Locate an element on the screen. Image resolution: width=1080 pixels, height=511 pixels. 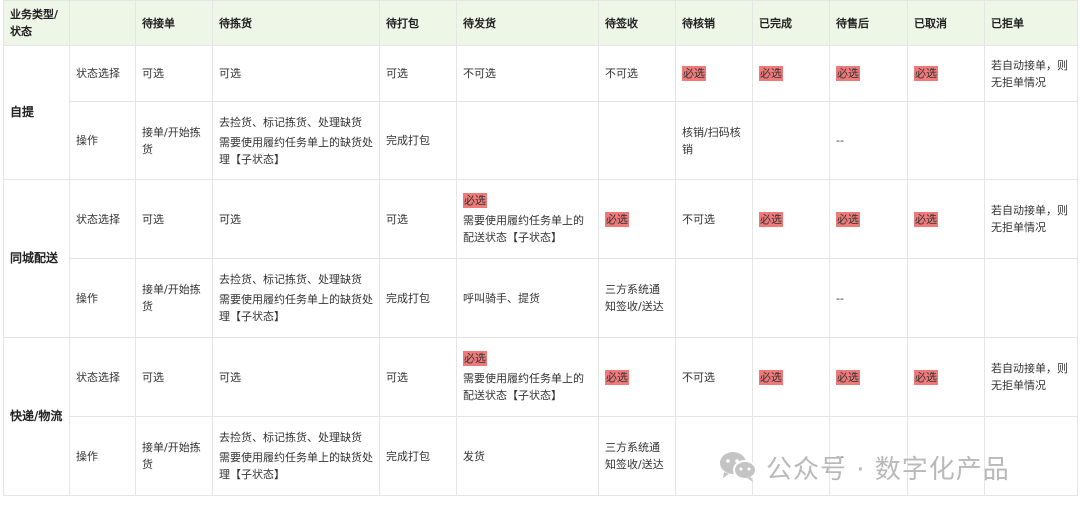
watermark: 公众号 · 数字化产品 is located at coordinates (864, 467).